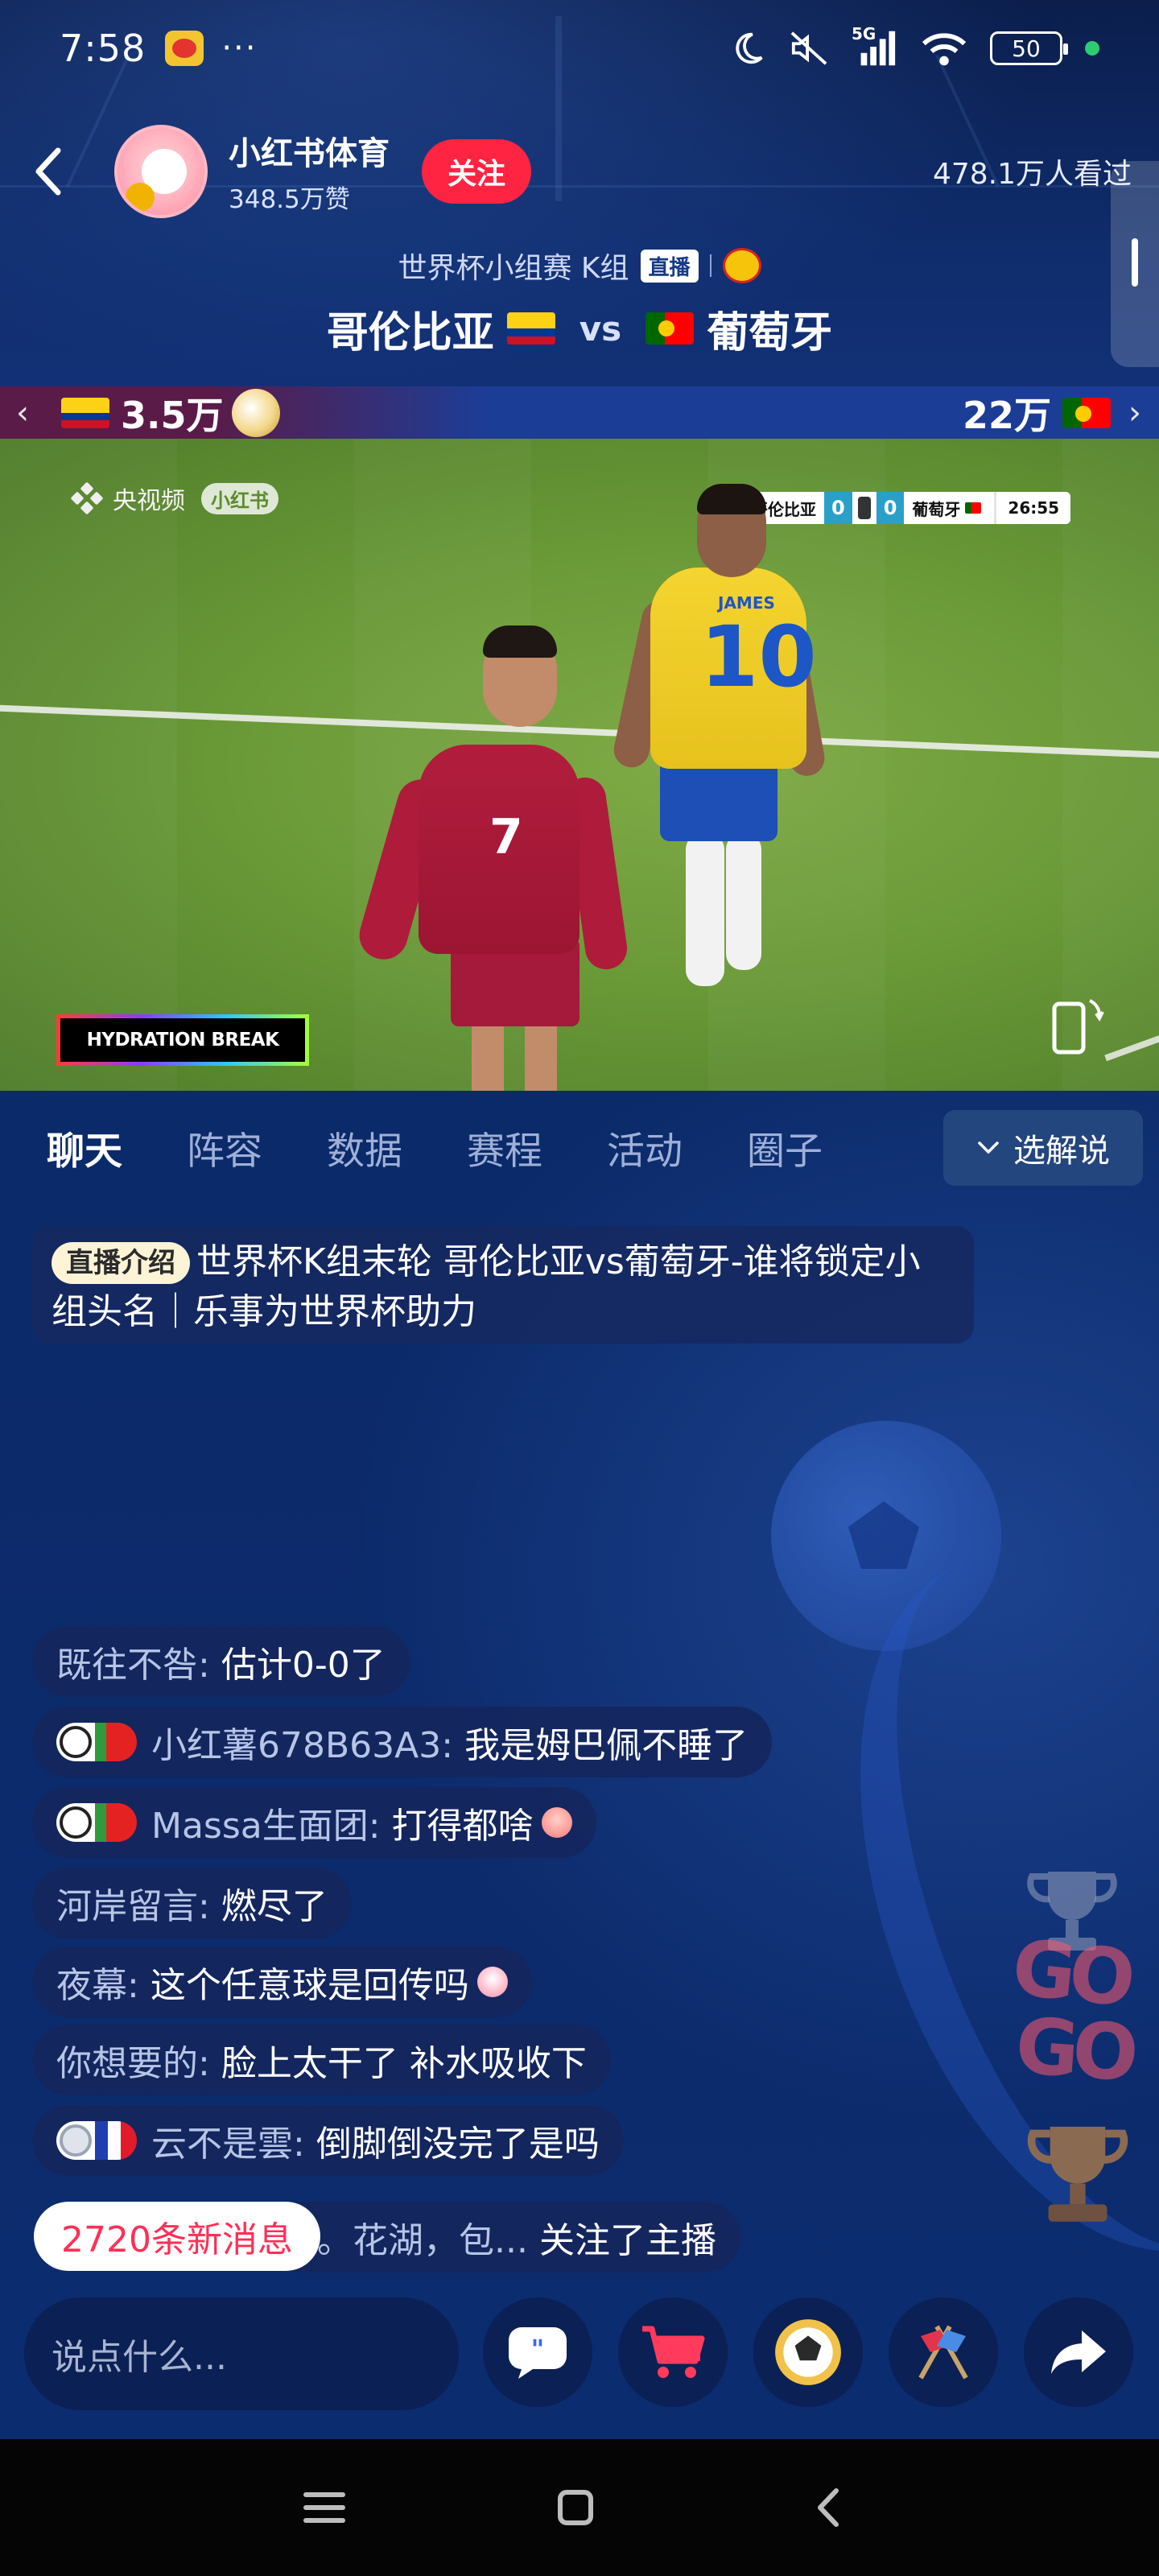 The width and height of the screenshot is (1159, 2576). Describe the element at coordinates (224, 1147) in the screenshot. I see `tab-lineup: 阵容` at that location.